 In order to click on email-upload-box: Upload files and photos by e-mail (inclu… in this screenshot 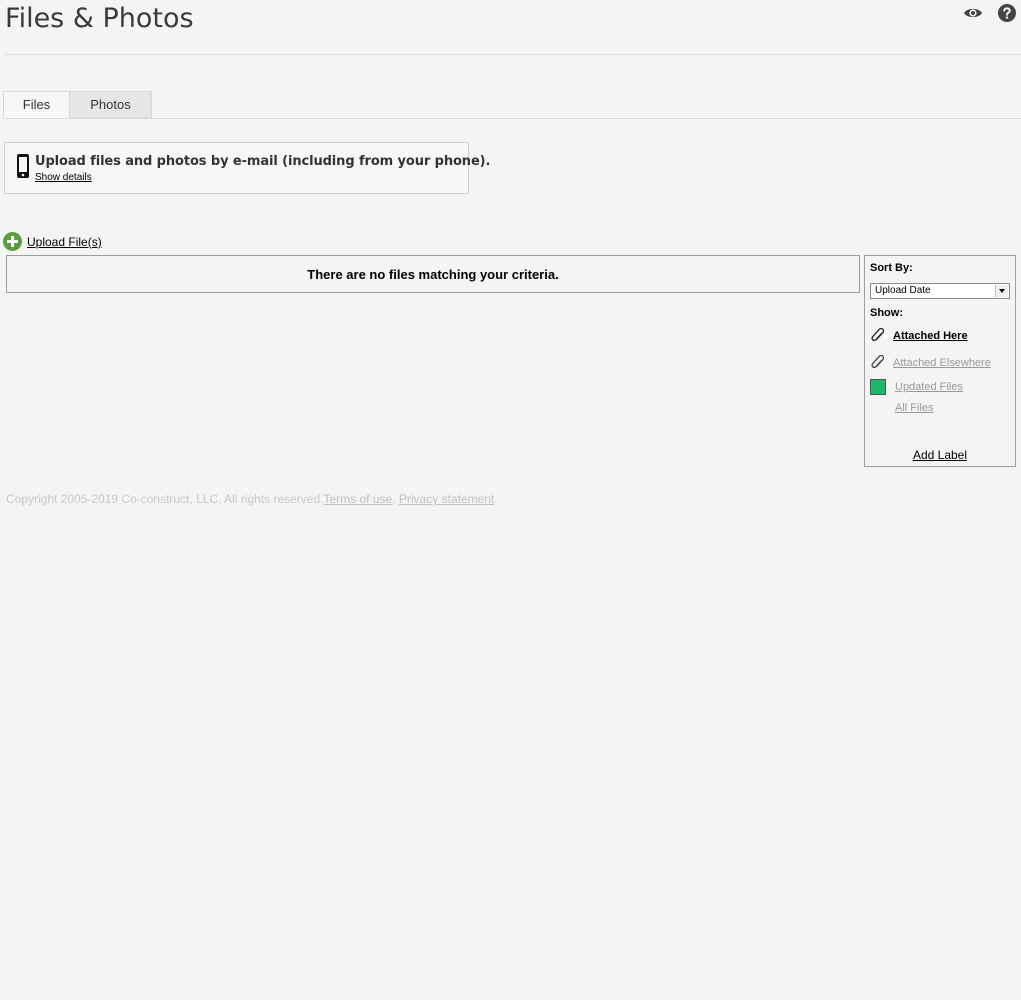, I will do `click(247, 168)`.